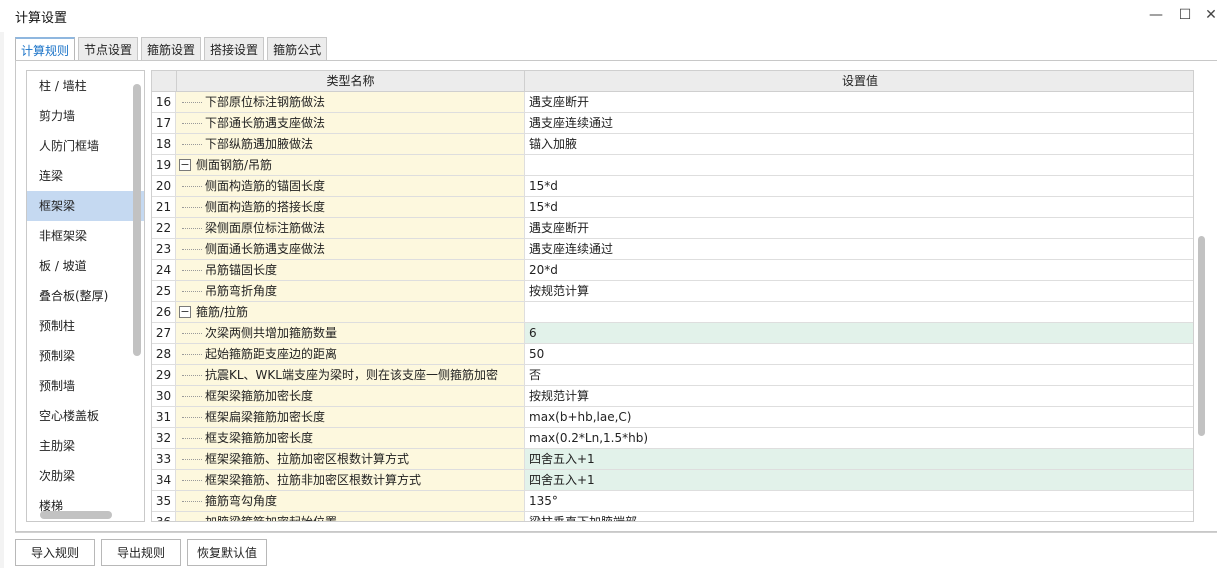 The width and height of the screenshot is (1217, 568). I want to click on sidebar-item-hollow-floor-slab: 空心楼盖板, so click(85, 416).